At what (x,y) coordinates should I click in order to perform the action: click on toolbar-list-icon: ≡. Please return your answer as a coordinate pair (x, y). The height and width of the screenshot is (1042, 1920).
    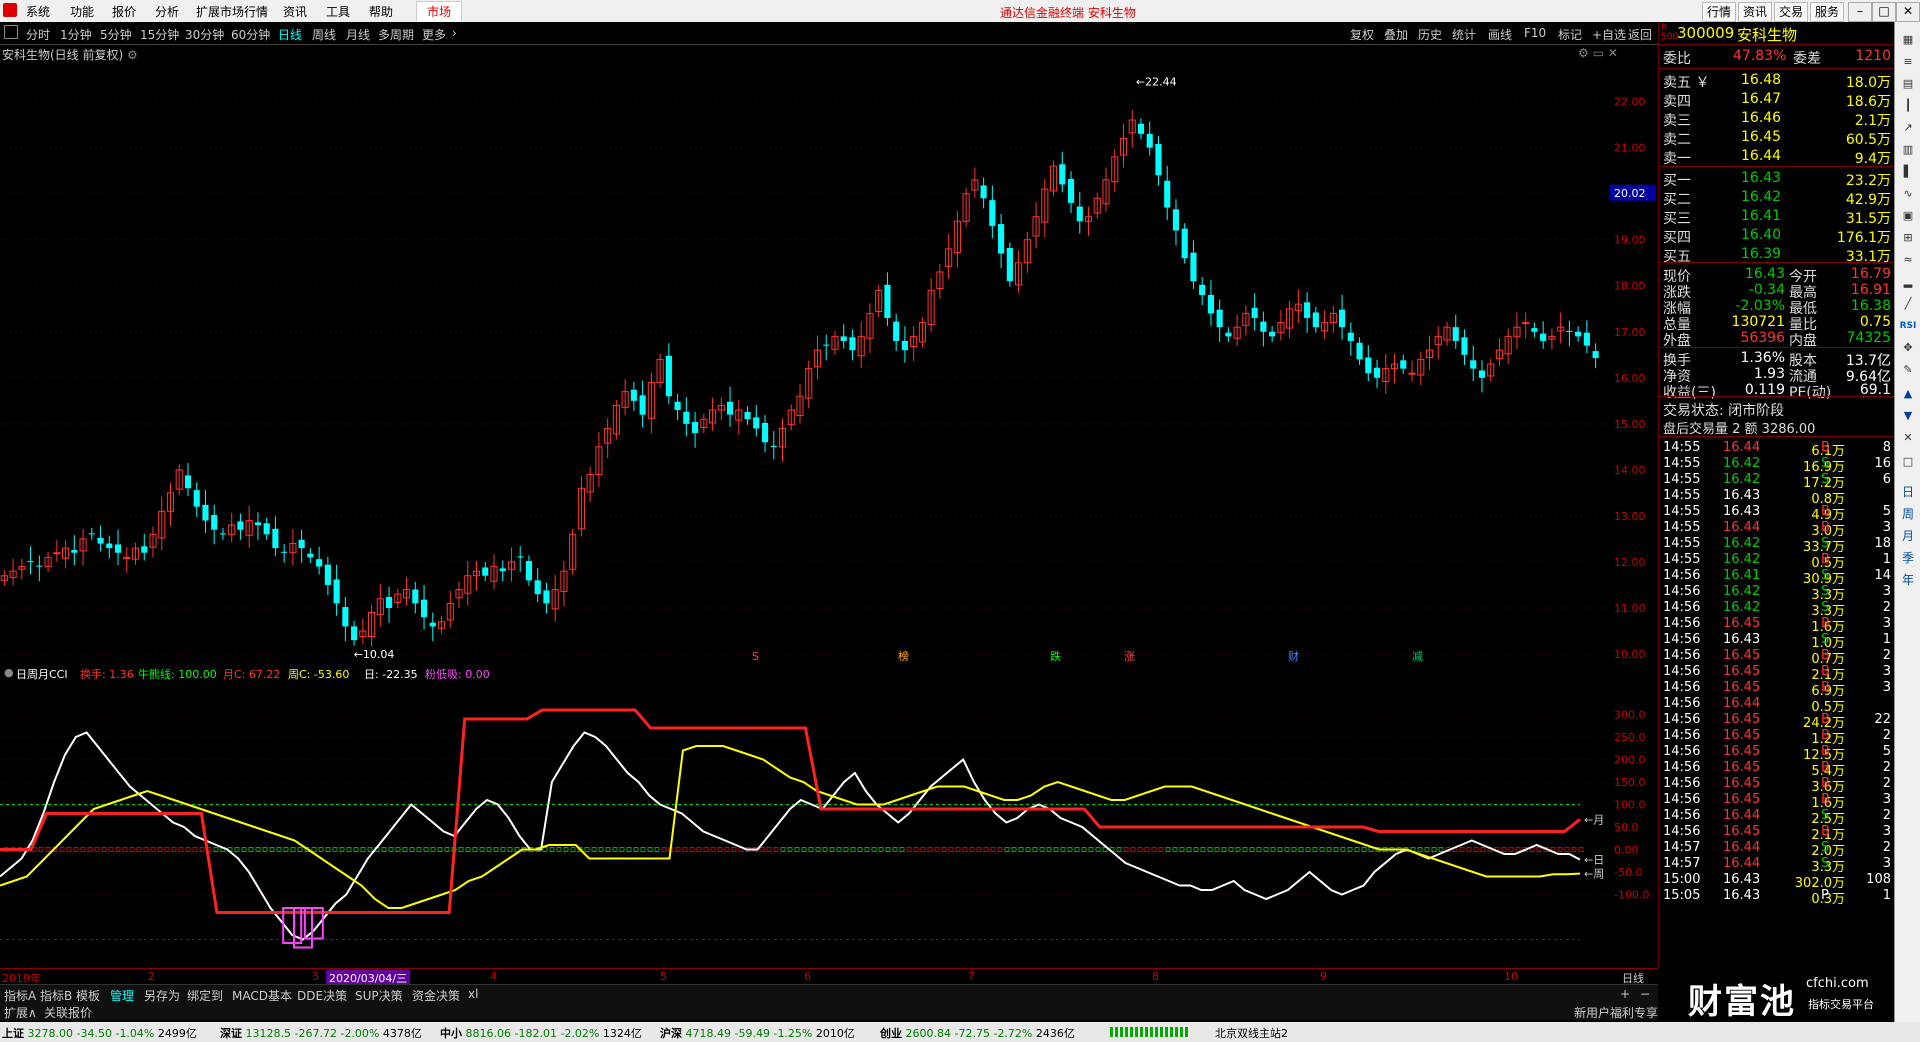
    Looking at the image, I should click on (1908, 62).